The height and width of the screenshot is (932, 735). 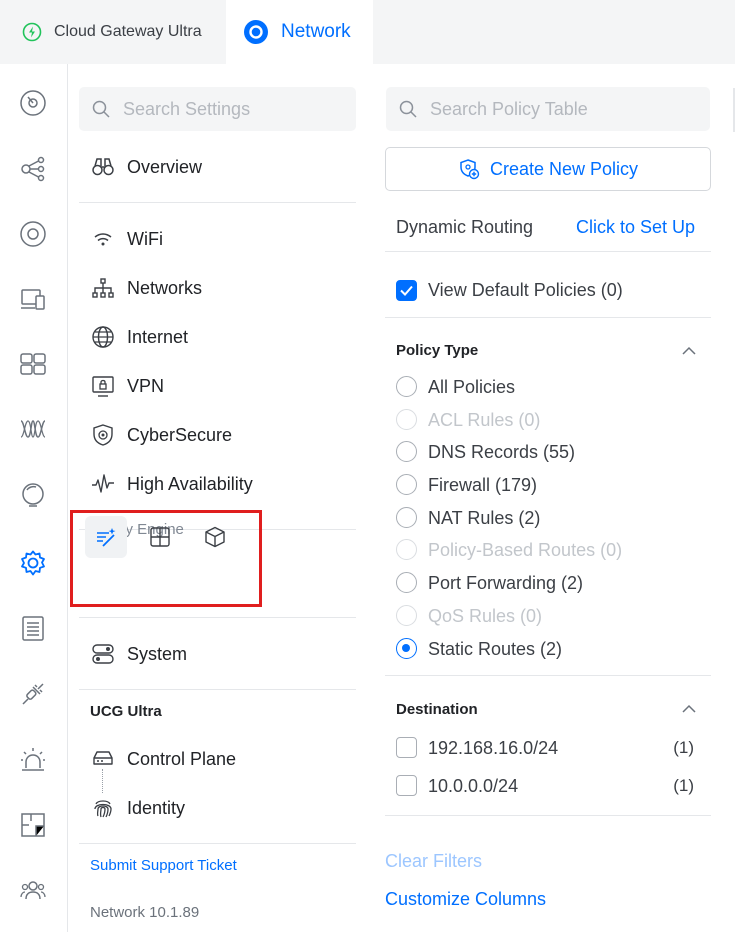 I want to click on sidebar-item-wifi: WiFi, so click(x=127, y=239).